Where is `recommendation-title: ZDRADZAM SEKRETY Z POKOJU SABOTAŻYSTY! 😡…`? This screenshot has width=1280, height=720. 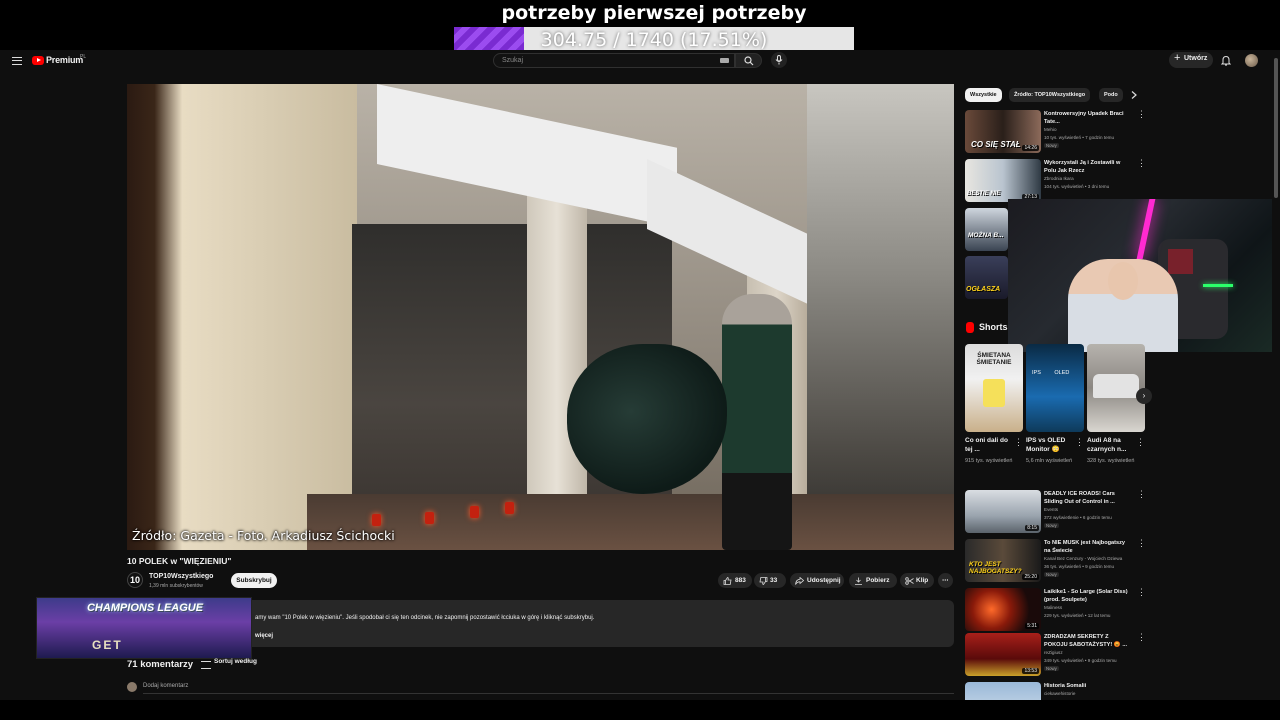 recommendation-title: ZDRADZAM SEKRETY Z POKOJU SABOTAŻYSTY! 😡… is located at coordinates (1087, 641).